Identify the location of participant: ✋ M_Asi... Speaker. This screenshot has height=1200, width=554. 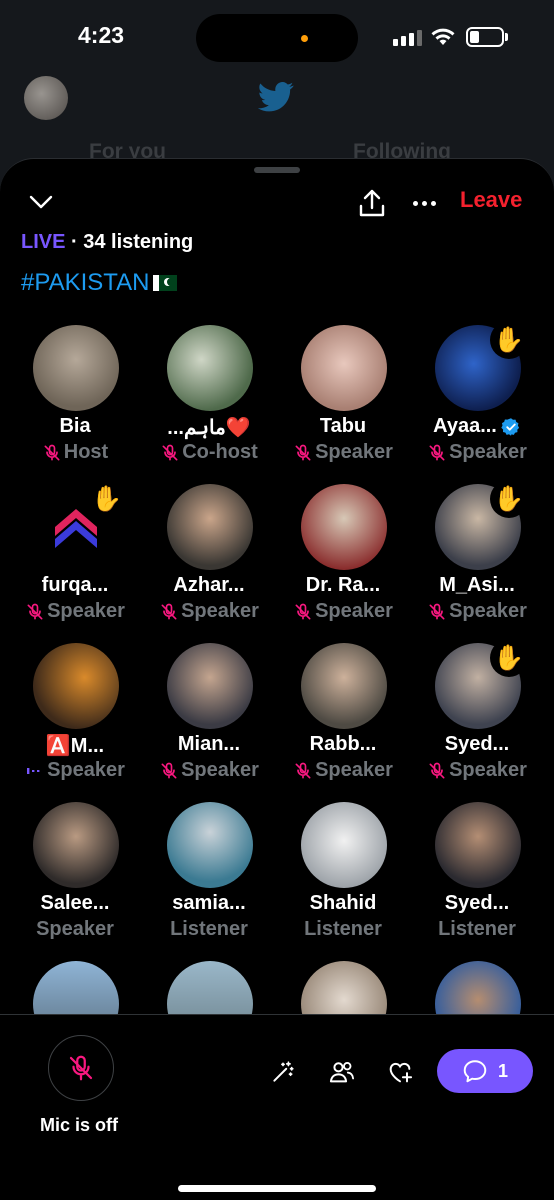
(477, 557).